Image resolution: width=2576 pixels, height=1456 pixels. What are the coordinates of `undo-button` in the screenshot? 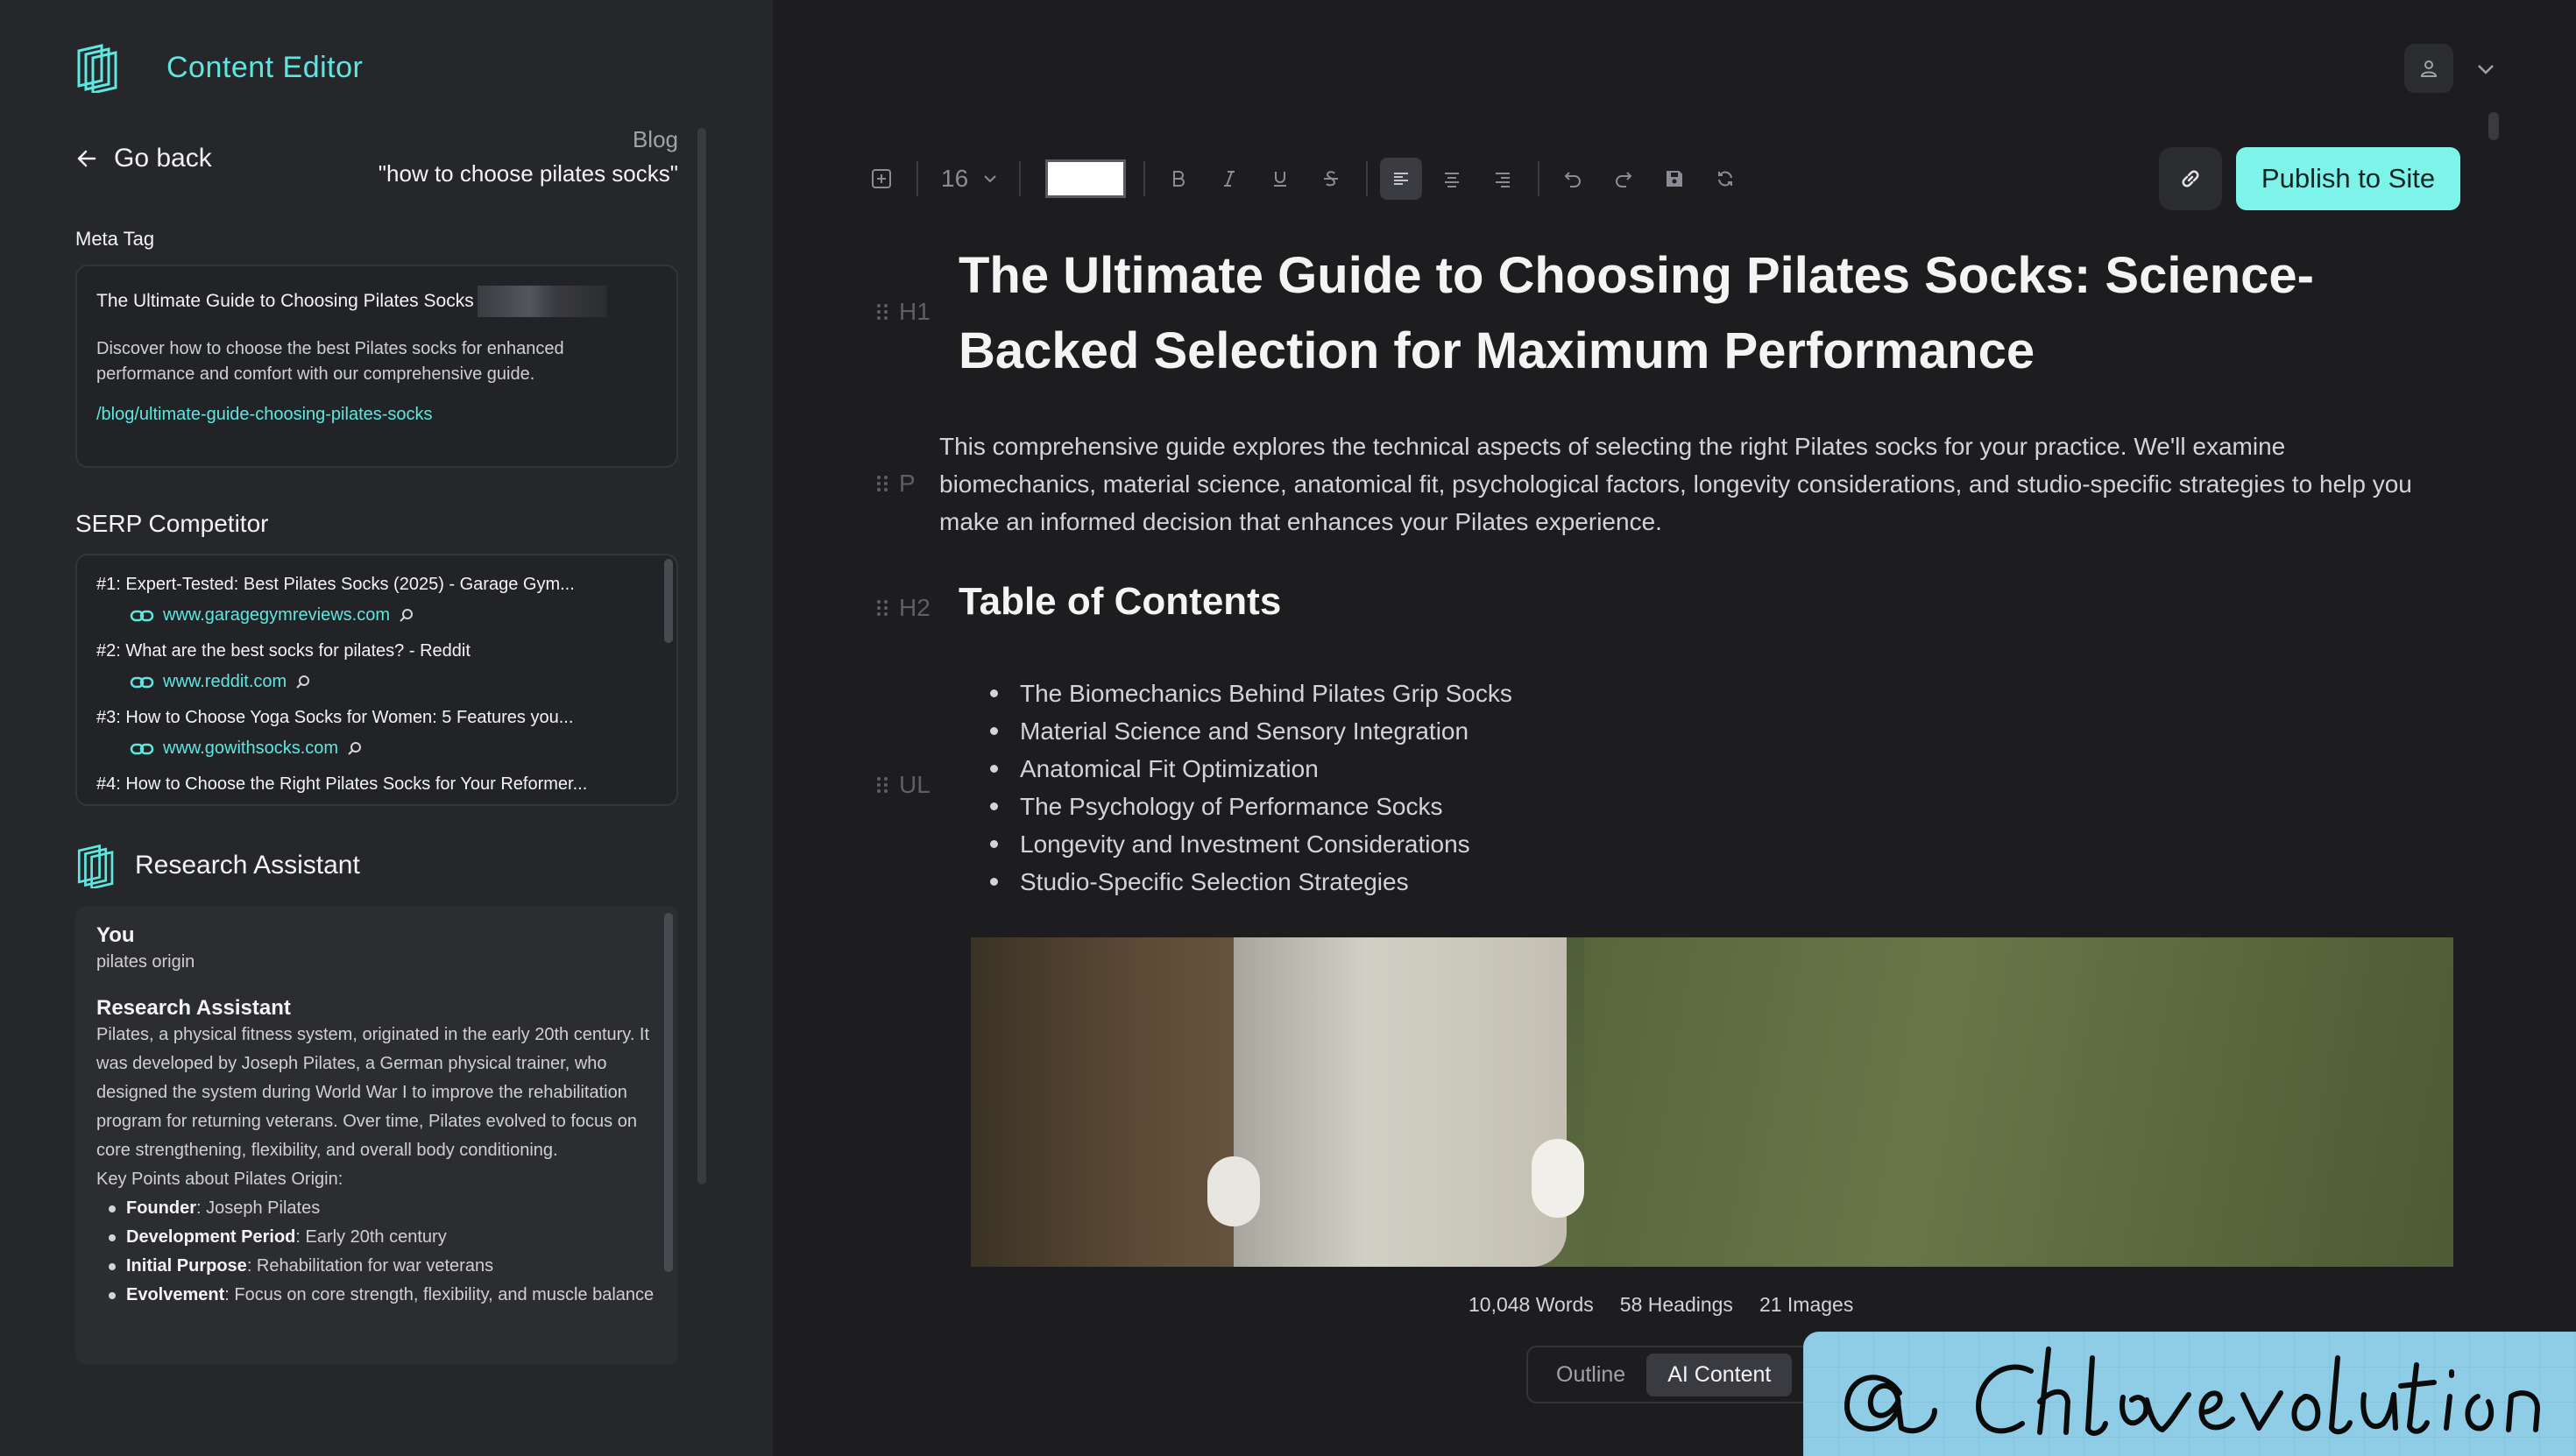 It's located at (1573, 179).